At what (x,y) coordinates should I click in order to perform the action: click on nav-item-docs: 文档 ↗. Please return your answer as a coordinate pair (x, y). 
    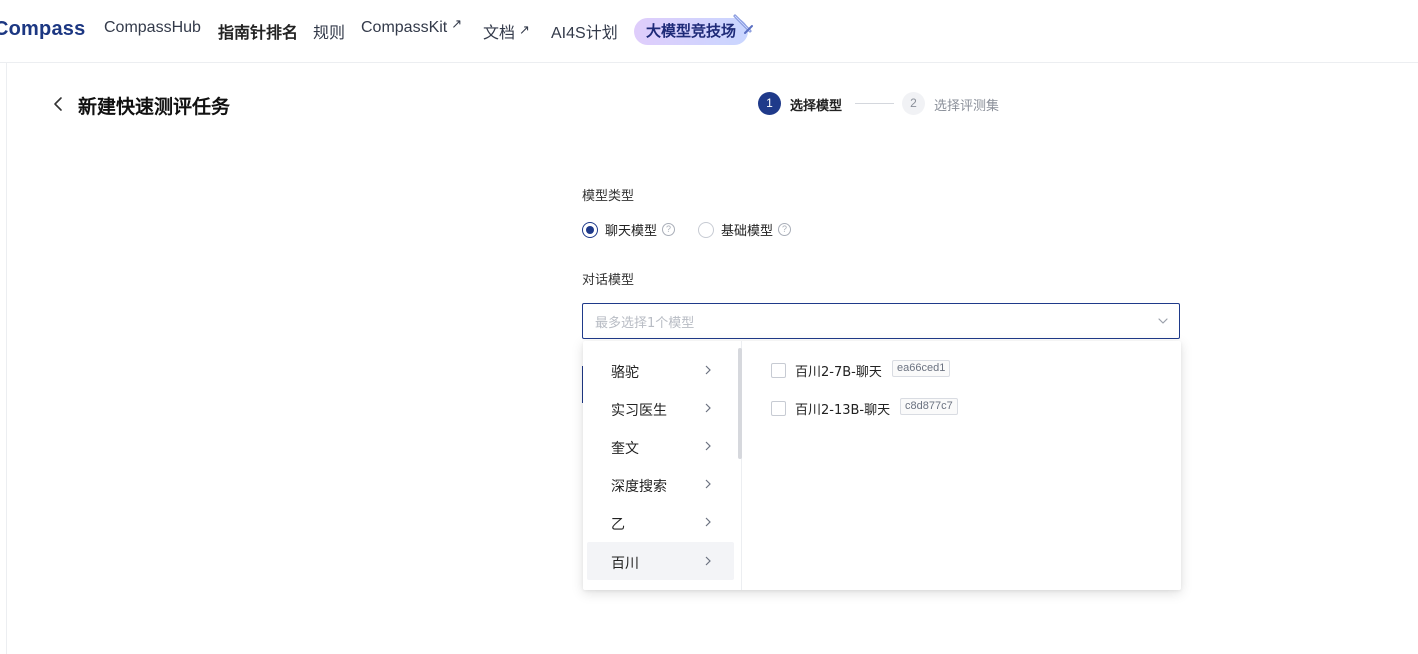
    Looking at the image, I should click on (506, 31).